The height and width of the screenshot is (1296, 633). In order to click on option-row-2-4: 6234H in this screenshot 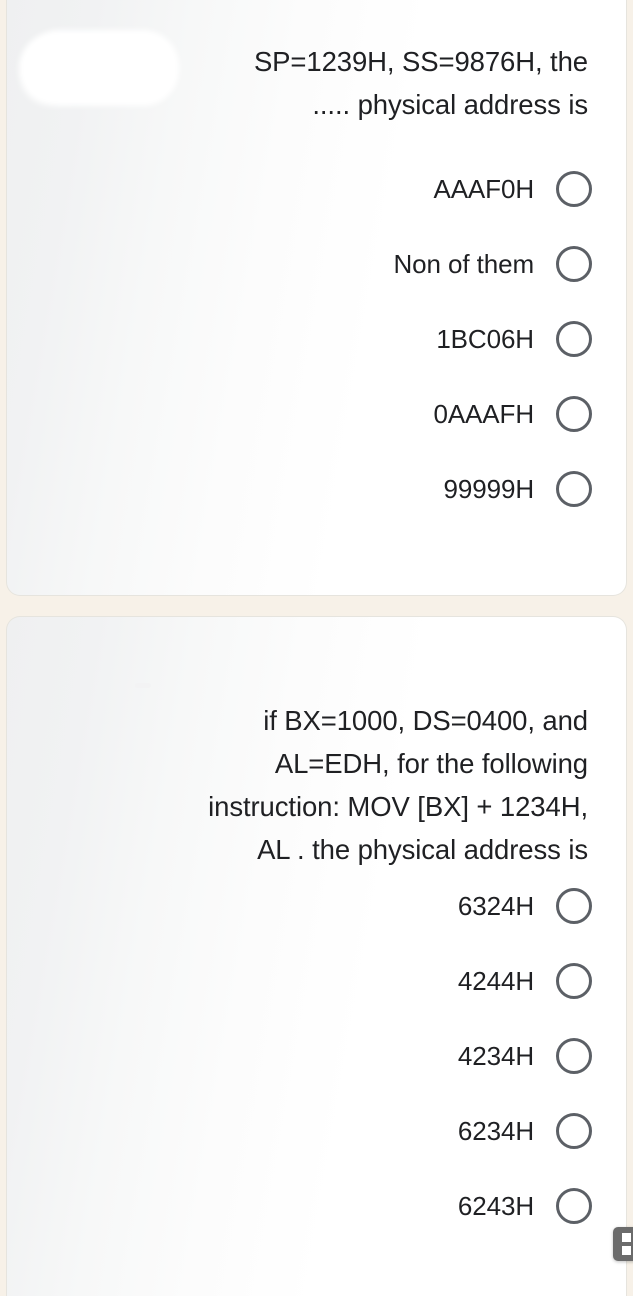, I will do `click(525, 1131)`.